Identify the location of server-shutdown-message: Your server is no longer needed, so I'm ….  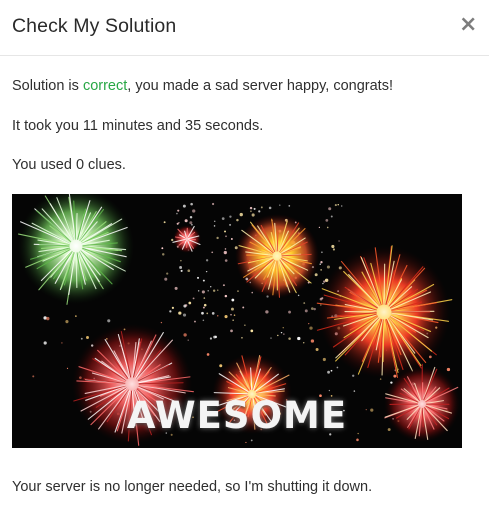
(192, 487).